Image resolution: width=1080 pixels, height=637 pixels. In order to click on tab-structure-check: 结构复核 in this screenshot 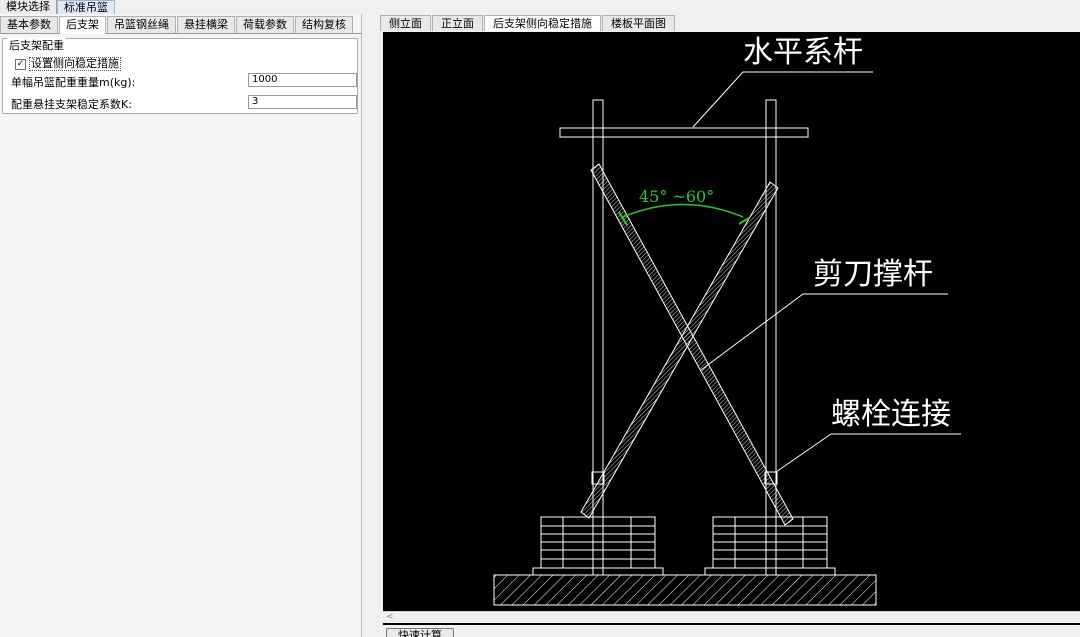, I will do `click(324, 24)`.